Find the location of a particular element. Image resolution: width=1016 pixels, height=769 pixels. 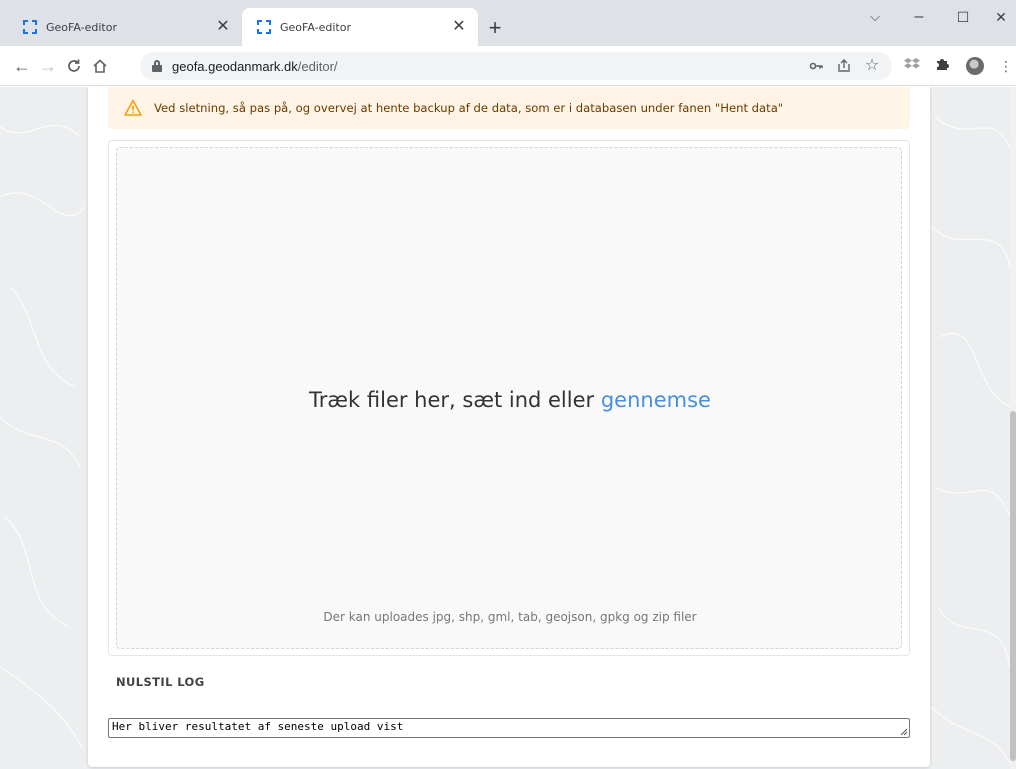

new-tab-button: + is located at coordinates (495, 28).